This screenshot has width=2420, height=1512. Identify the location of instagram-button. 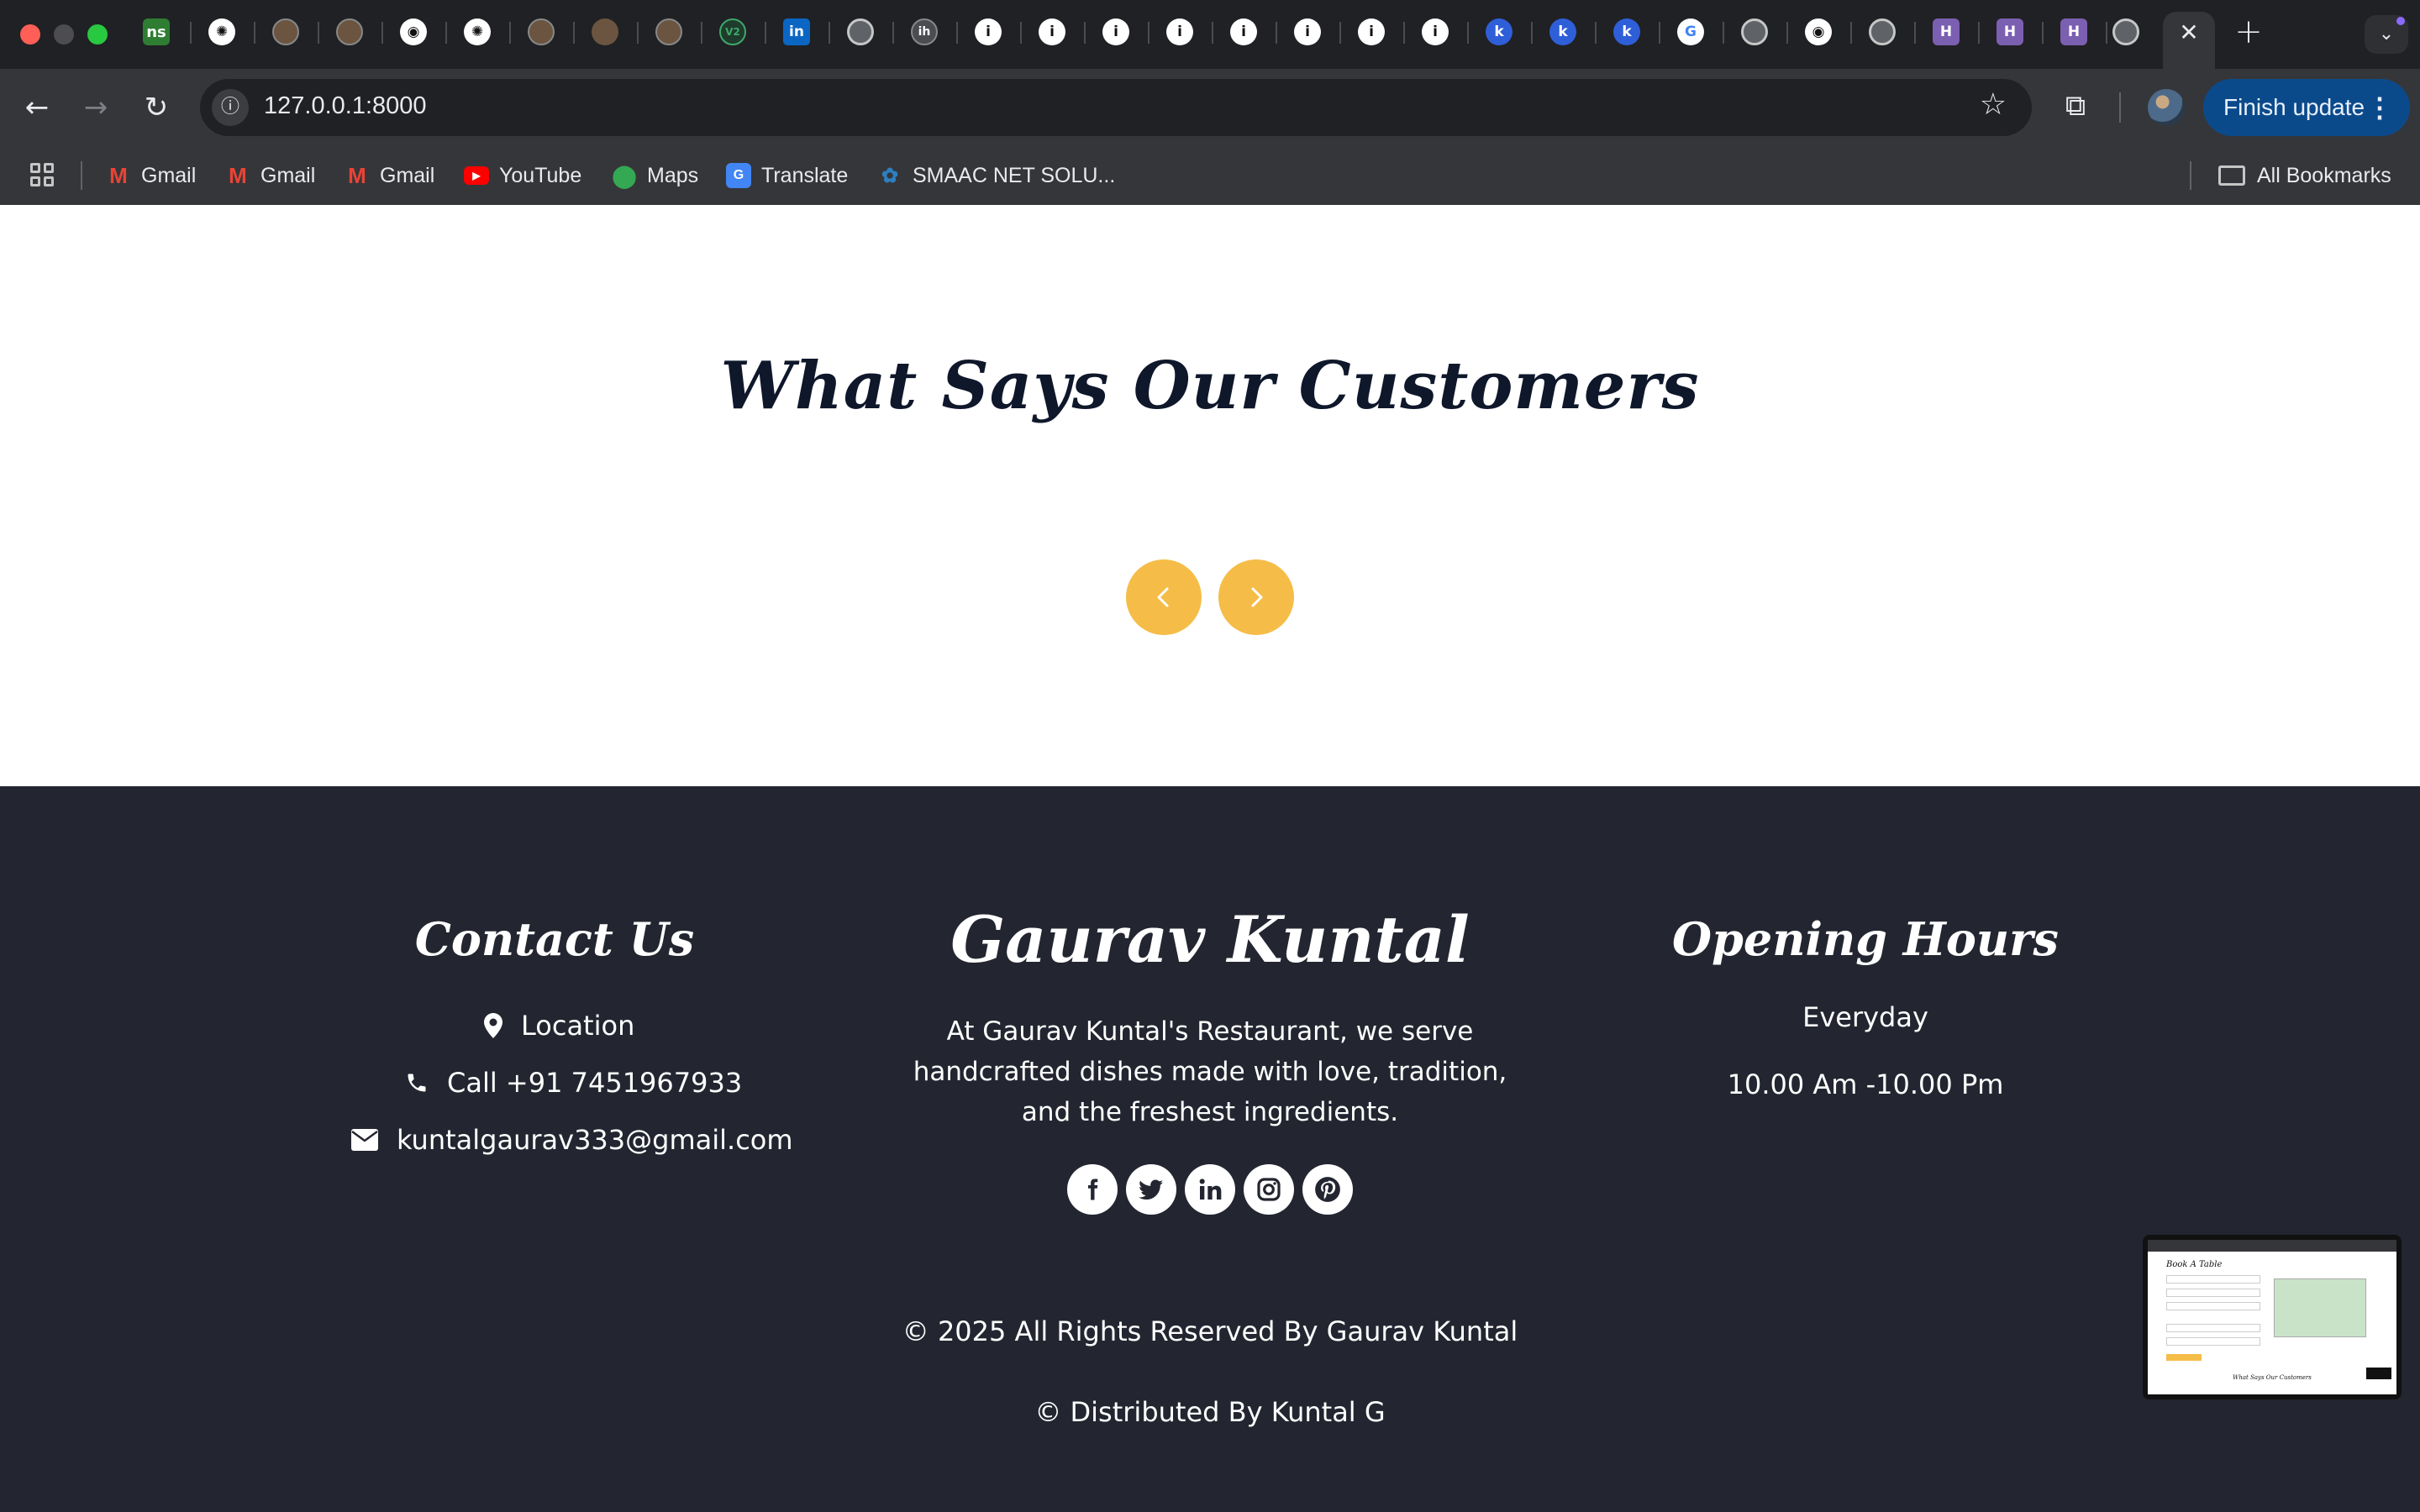
(1269, 1189).